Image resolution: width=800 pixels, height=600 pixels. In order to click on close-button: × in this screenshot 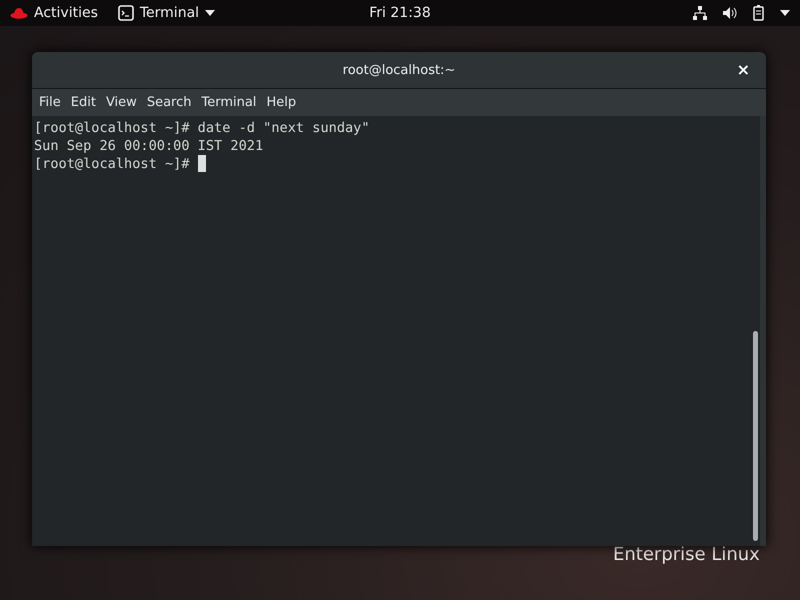, I will do `click(743, 69)`.